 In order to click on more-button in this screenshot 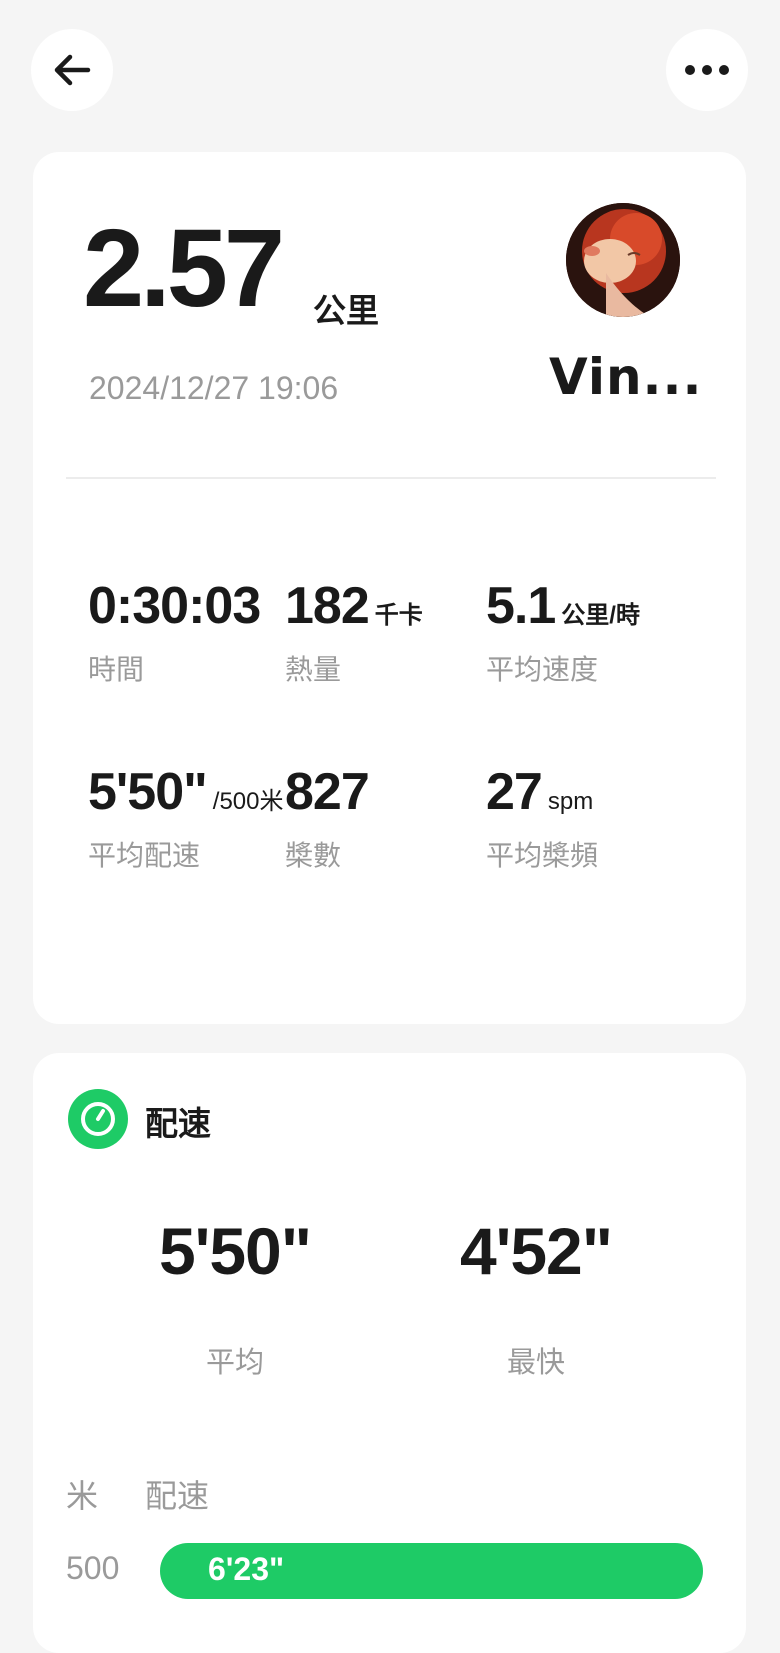, I will do `click(707, 70)`.